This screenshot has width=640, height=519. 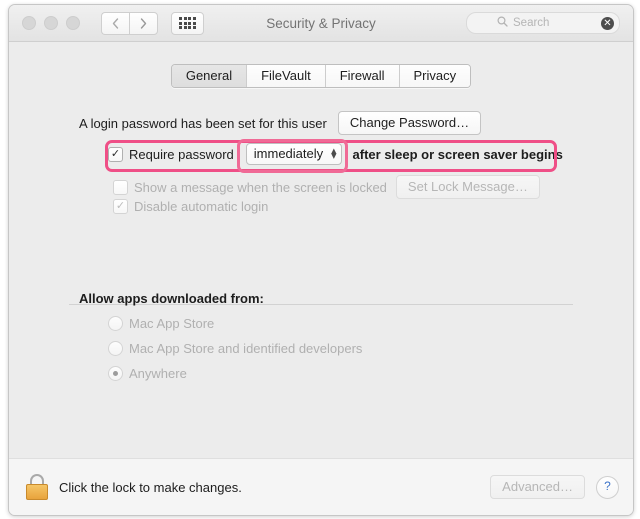 I want to click on lock-message-label: Show a message when the screen is locked, so click(x=260, y=187).